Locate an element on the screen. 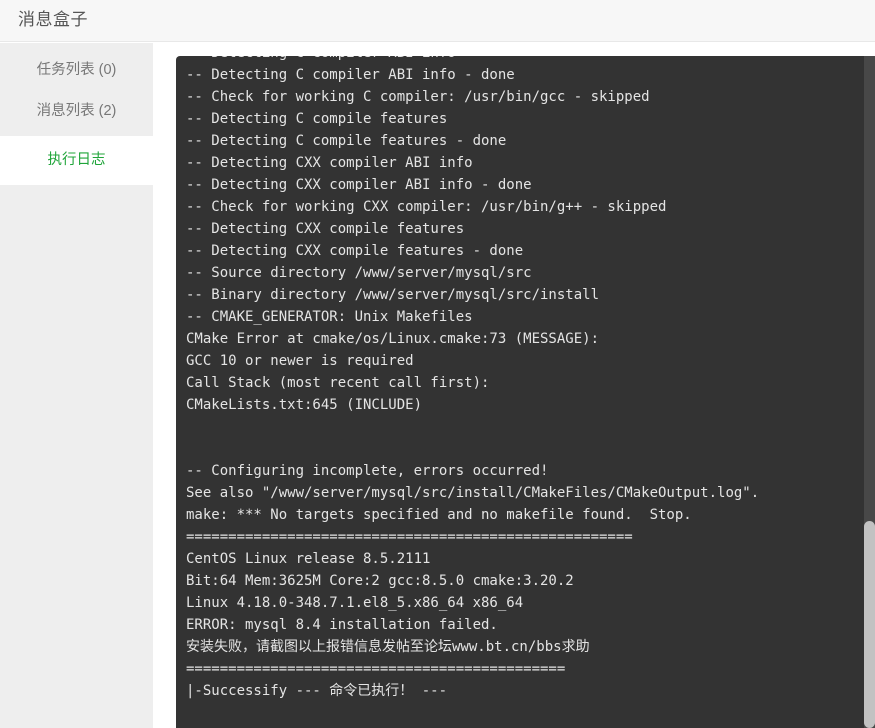  log-line: CentOS Linux release 8.5.2111 is located at coordinates (308, 559).